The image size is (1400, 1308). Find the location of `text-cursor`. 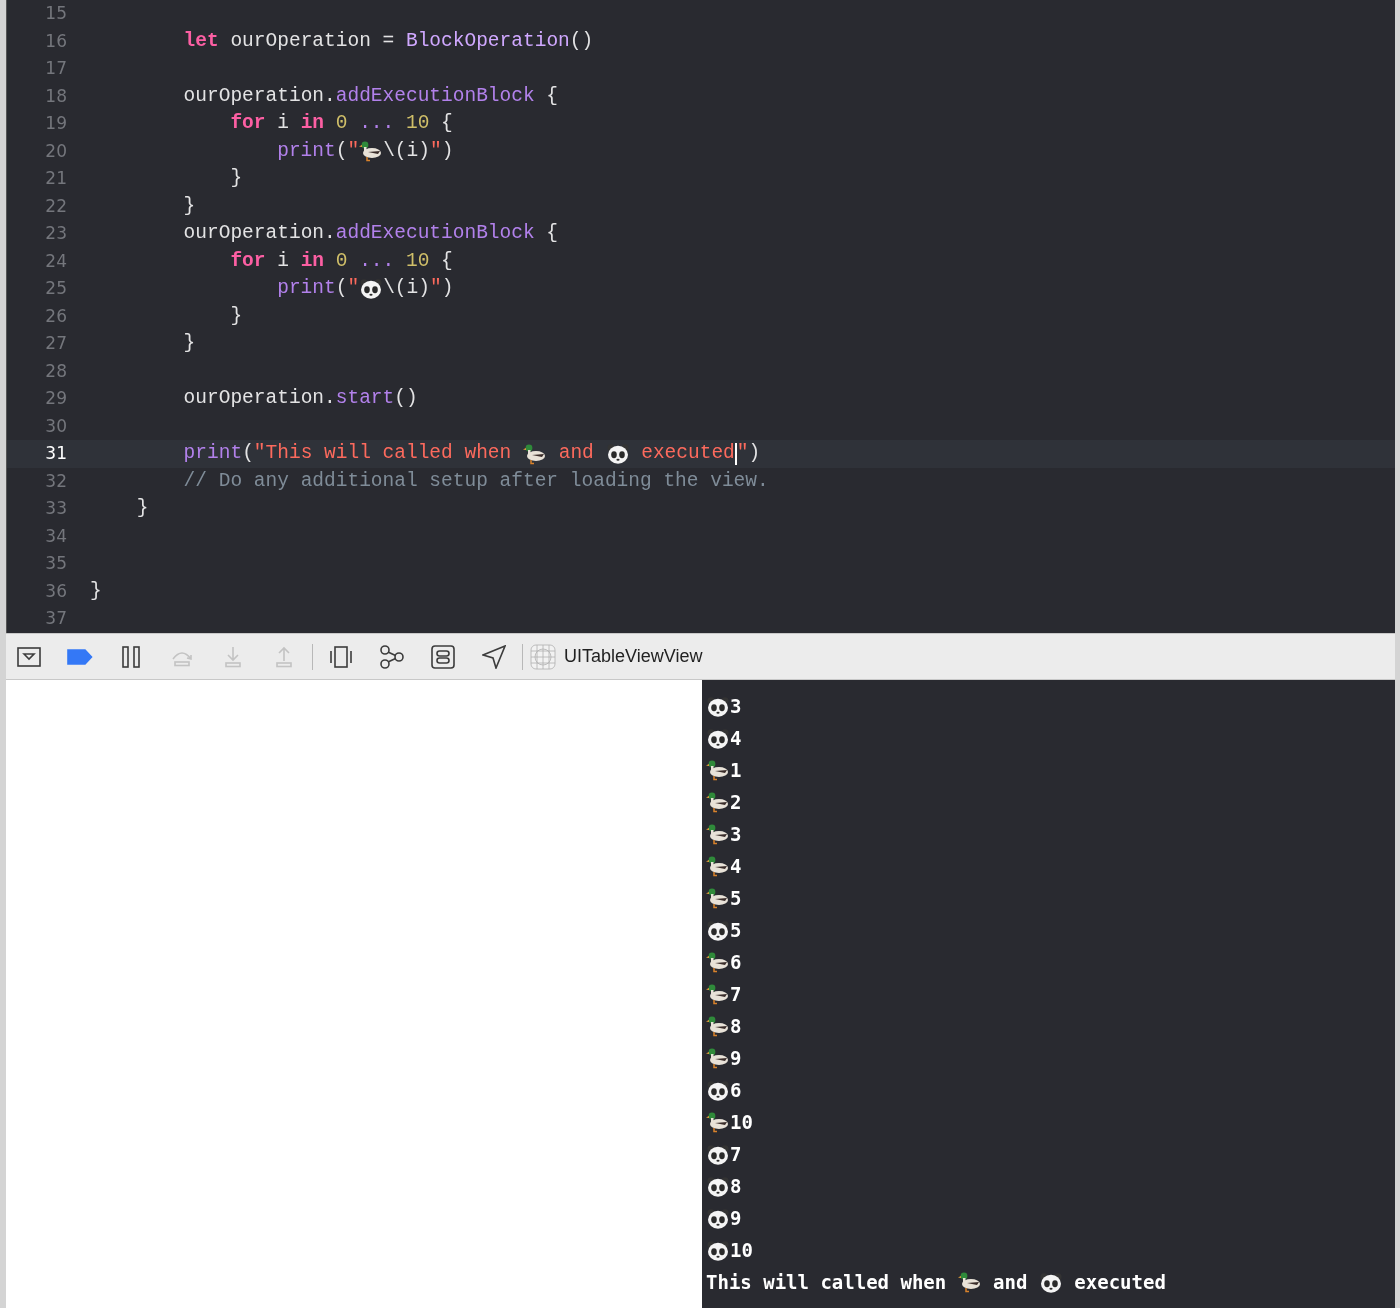

text-cursor is located at coordinates (735, 453).